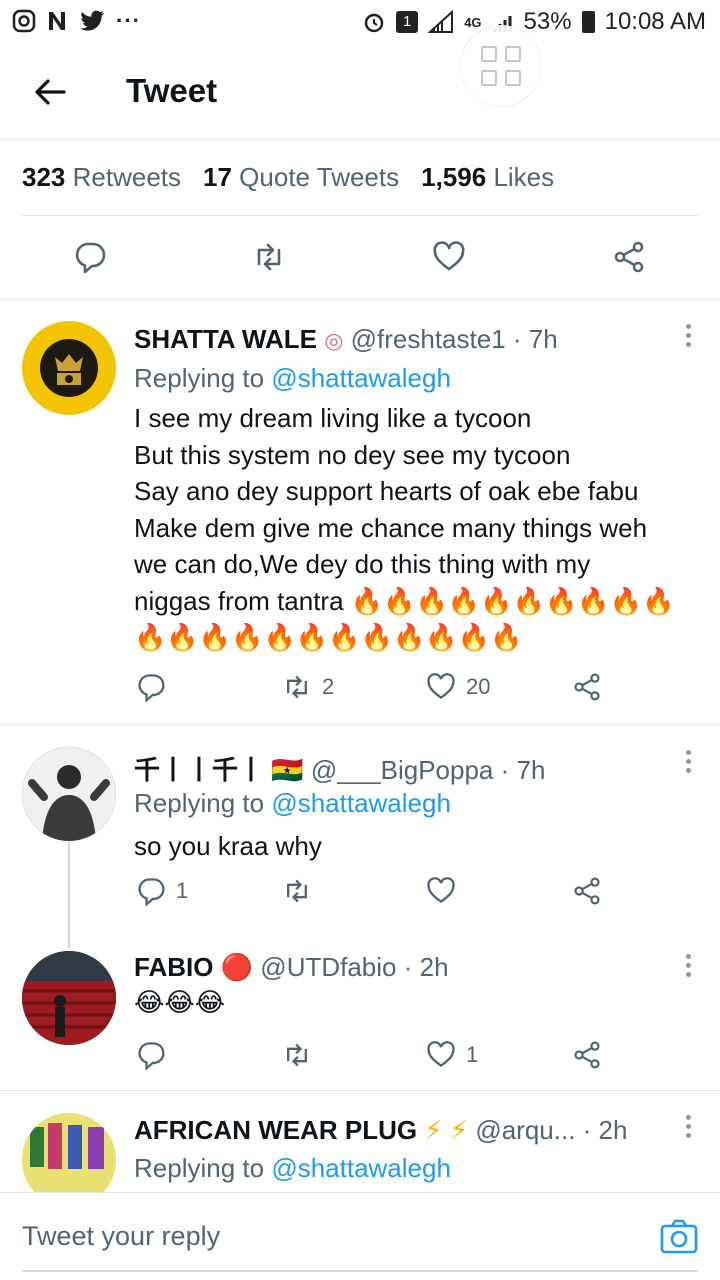 This screenshot has width=720, height=1280. Describe the element at coordinates (551, 1130) in the screenshot. I see `handle: @arqu... · 2h` at that location.